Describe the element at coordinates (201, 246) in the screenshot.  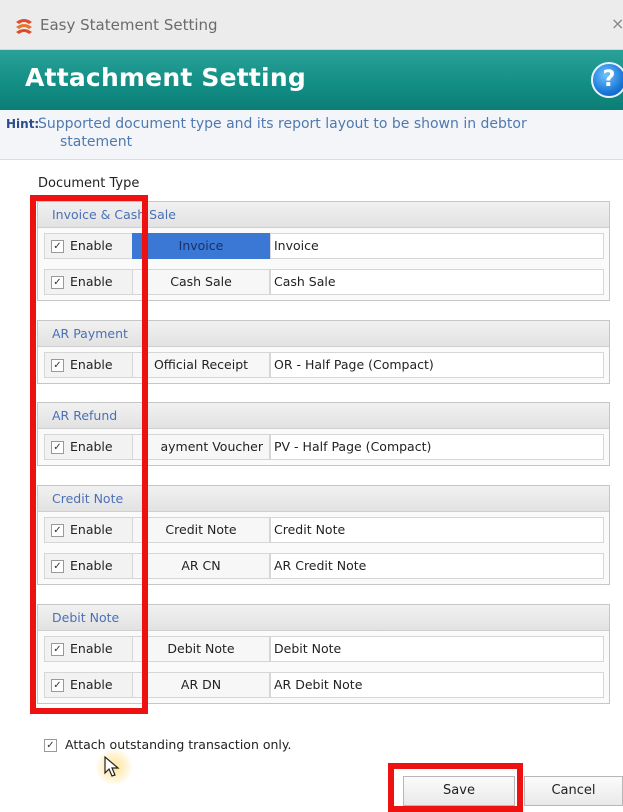
I see `document-name-cell: Invoice` at that location.